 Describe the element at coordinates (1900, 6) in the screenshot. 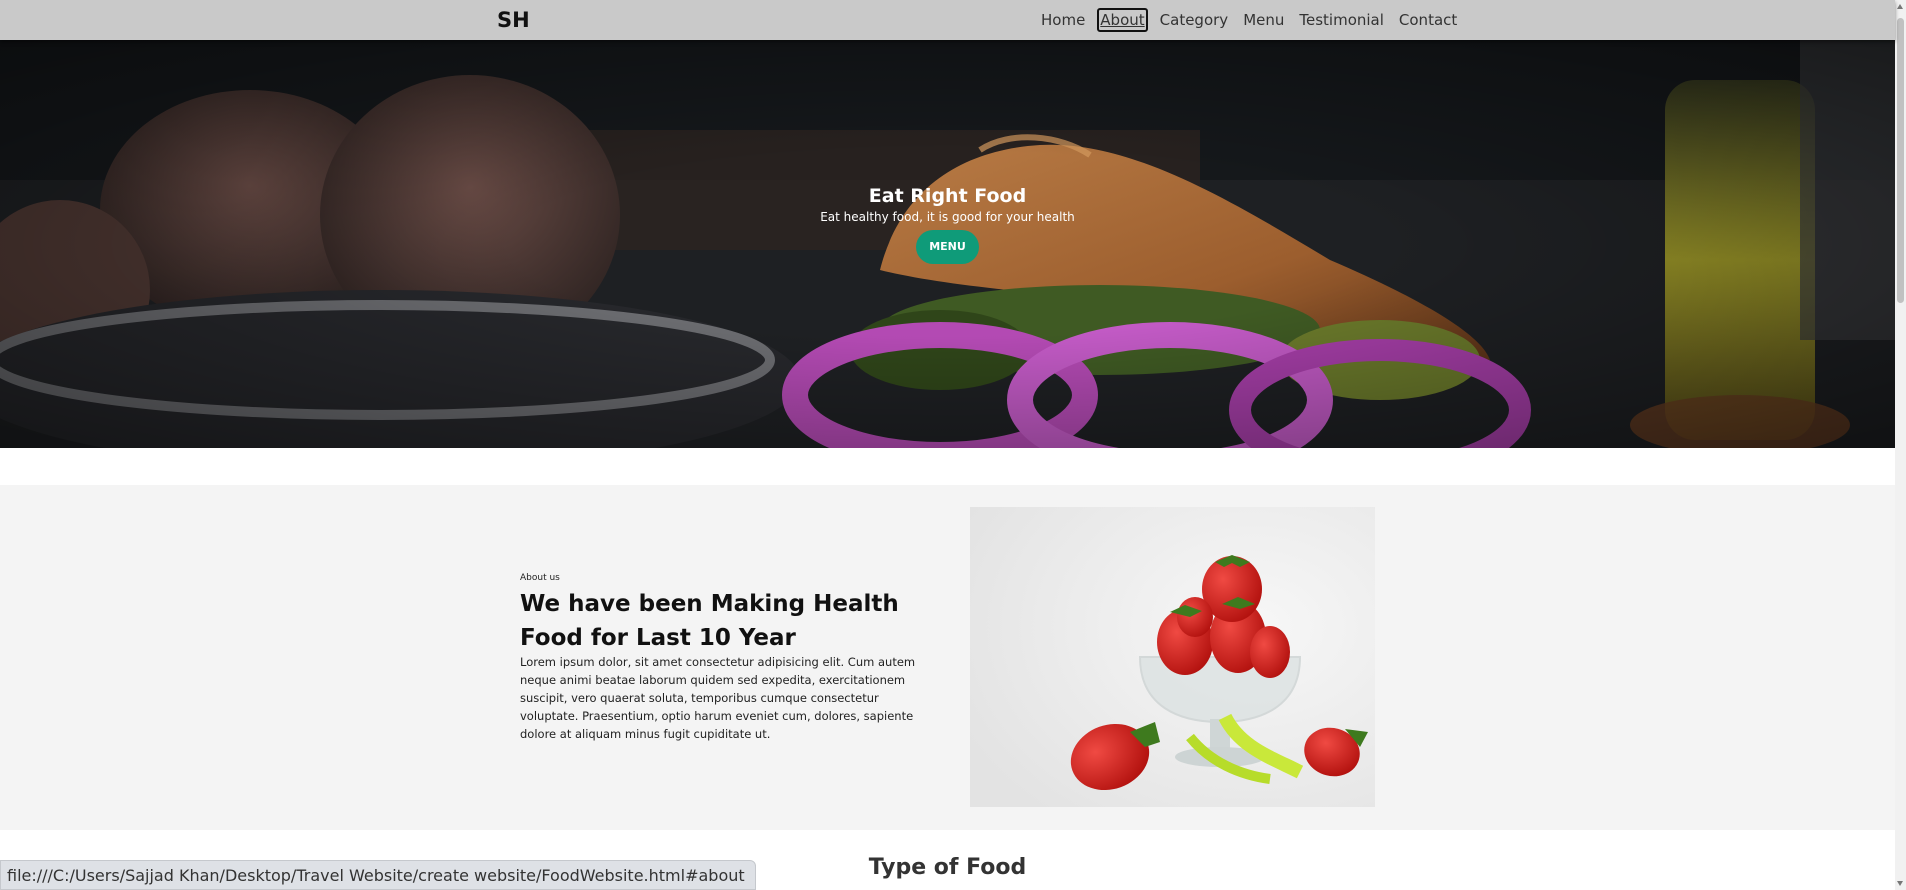

I see `scroll-up-icon` at that location.